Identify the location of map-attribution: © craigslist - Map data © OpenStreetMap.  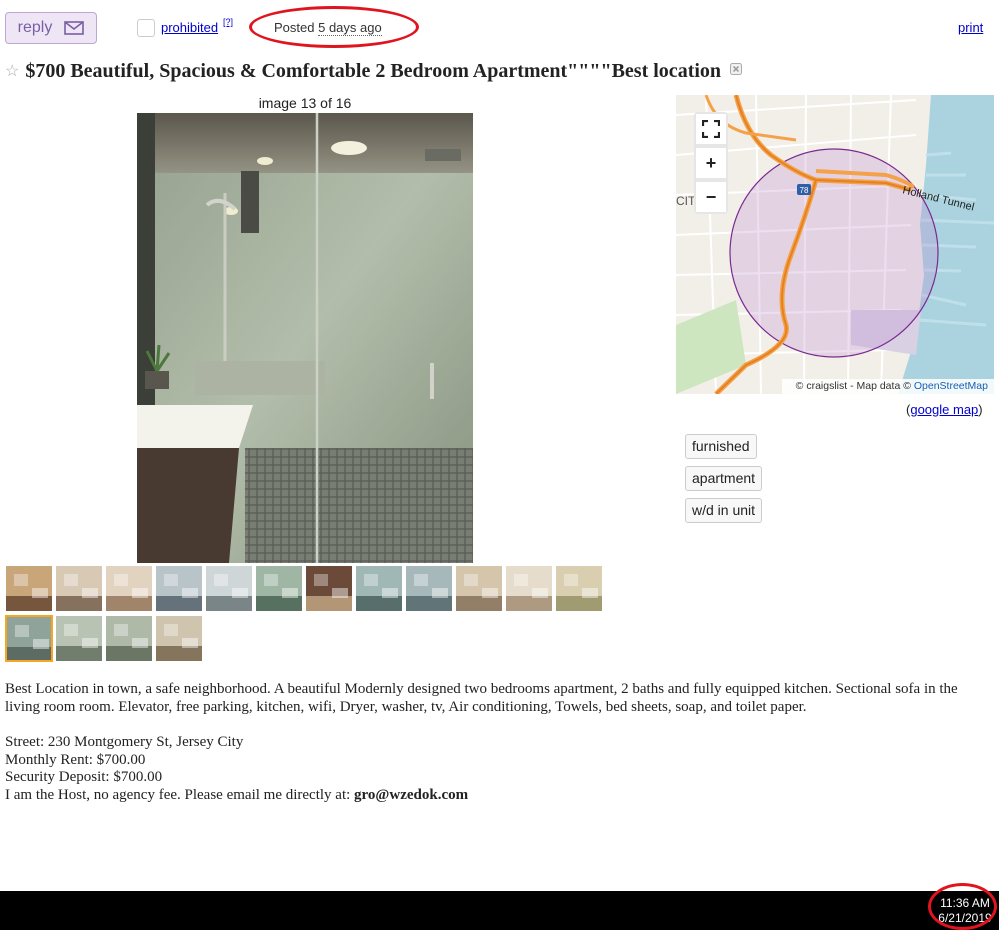
(888, 386).